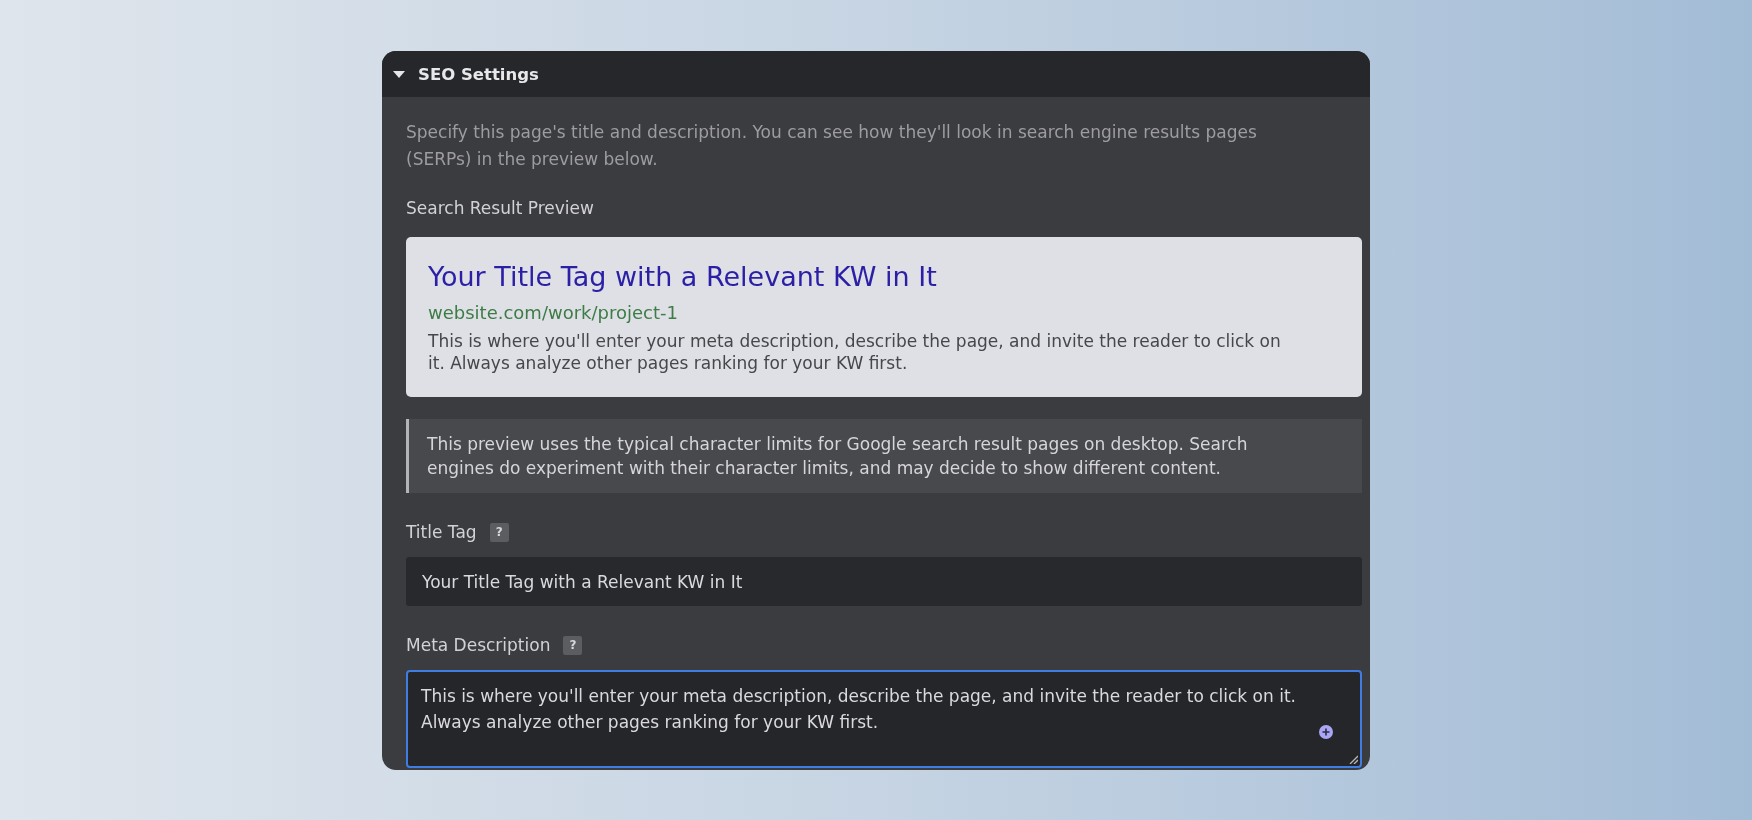  Describe the element at coordinates (683, 277) in the screenshot. I see `preview-title: Your Title Tag with a Relevant KW in It` at that location.